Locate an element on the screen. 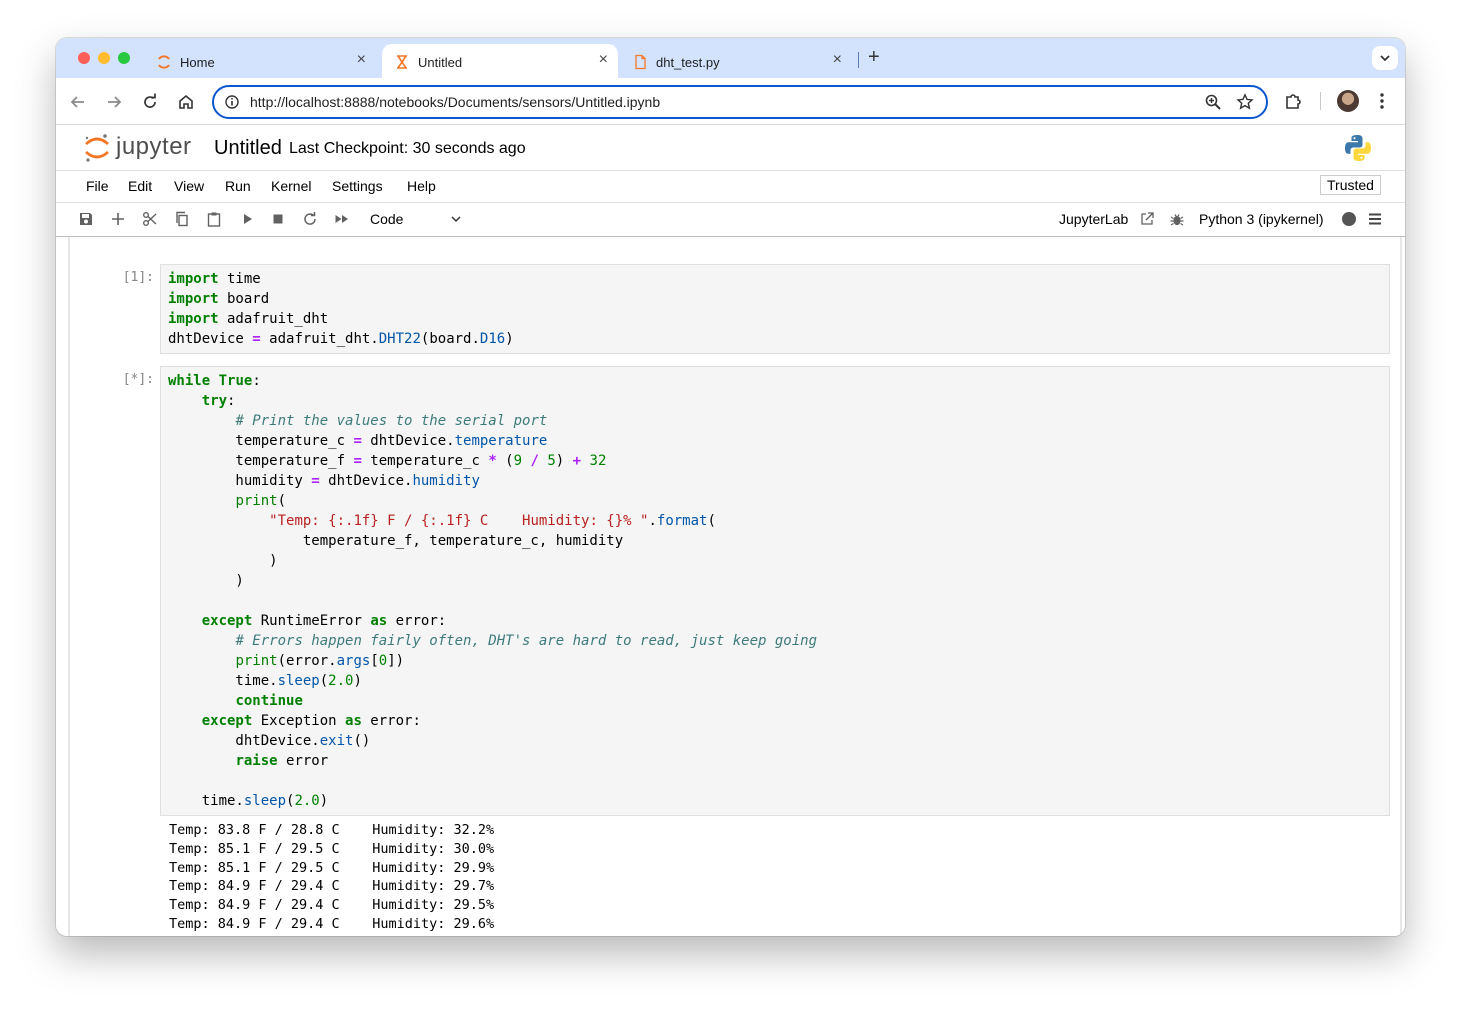  code-line: # Print the values to the serial port is located at coordinates (775, 421).